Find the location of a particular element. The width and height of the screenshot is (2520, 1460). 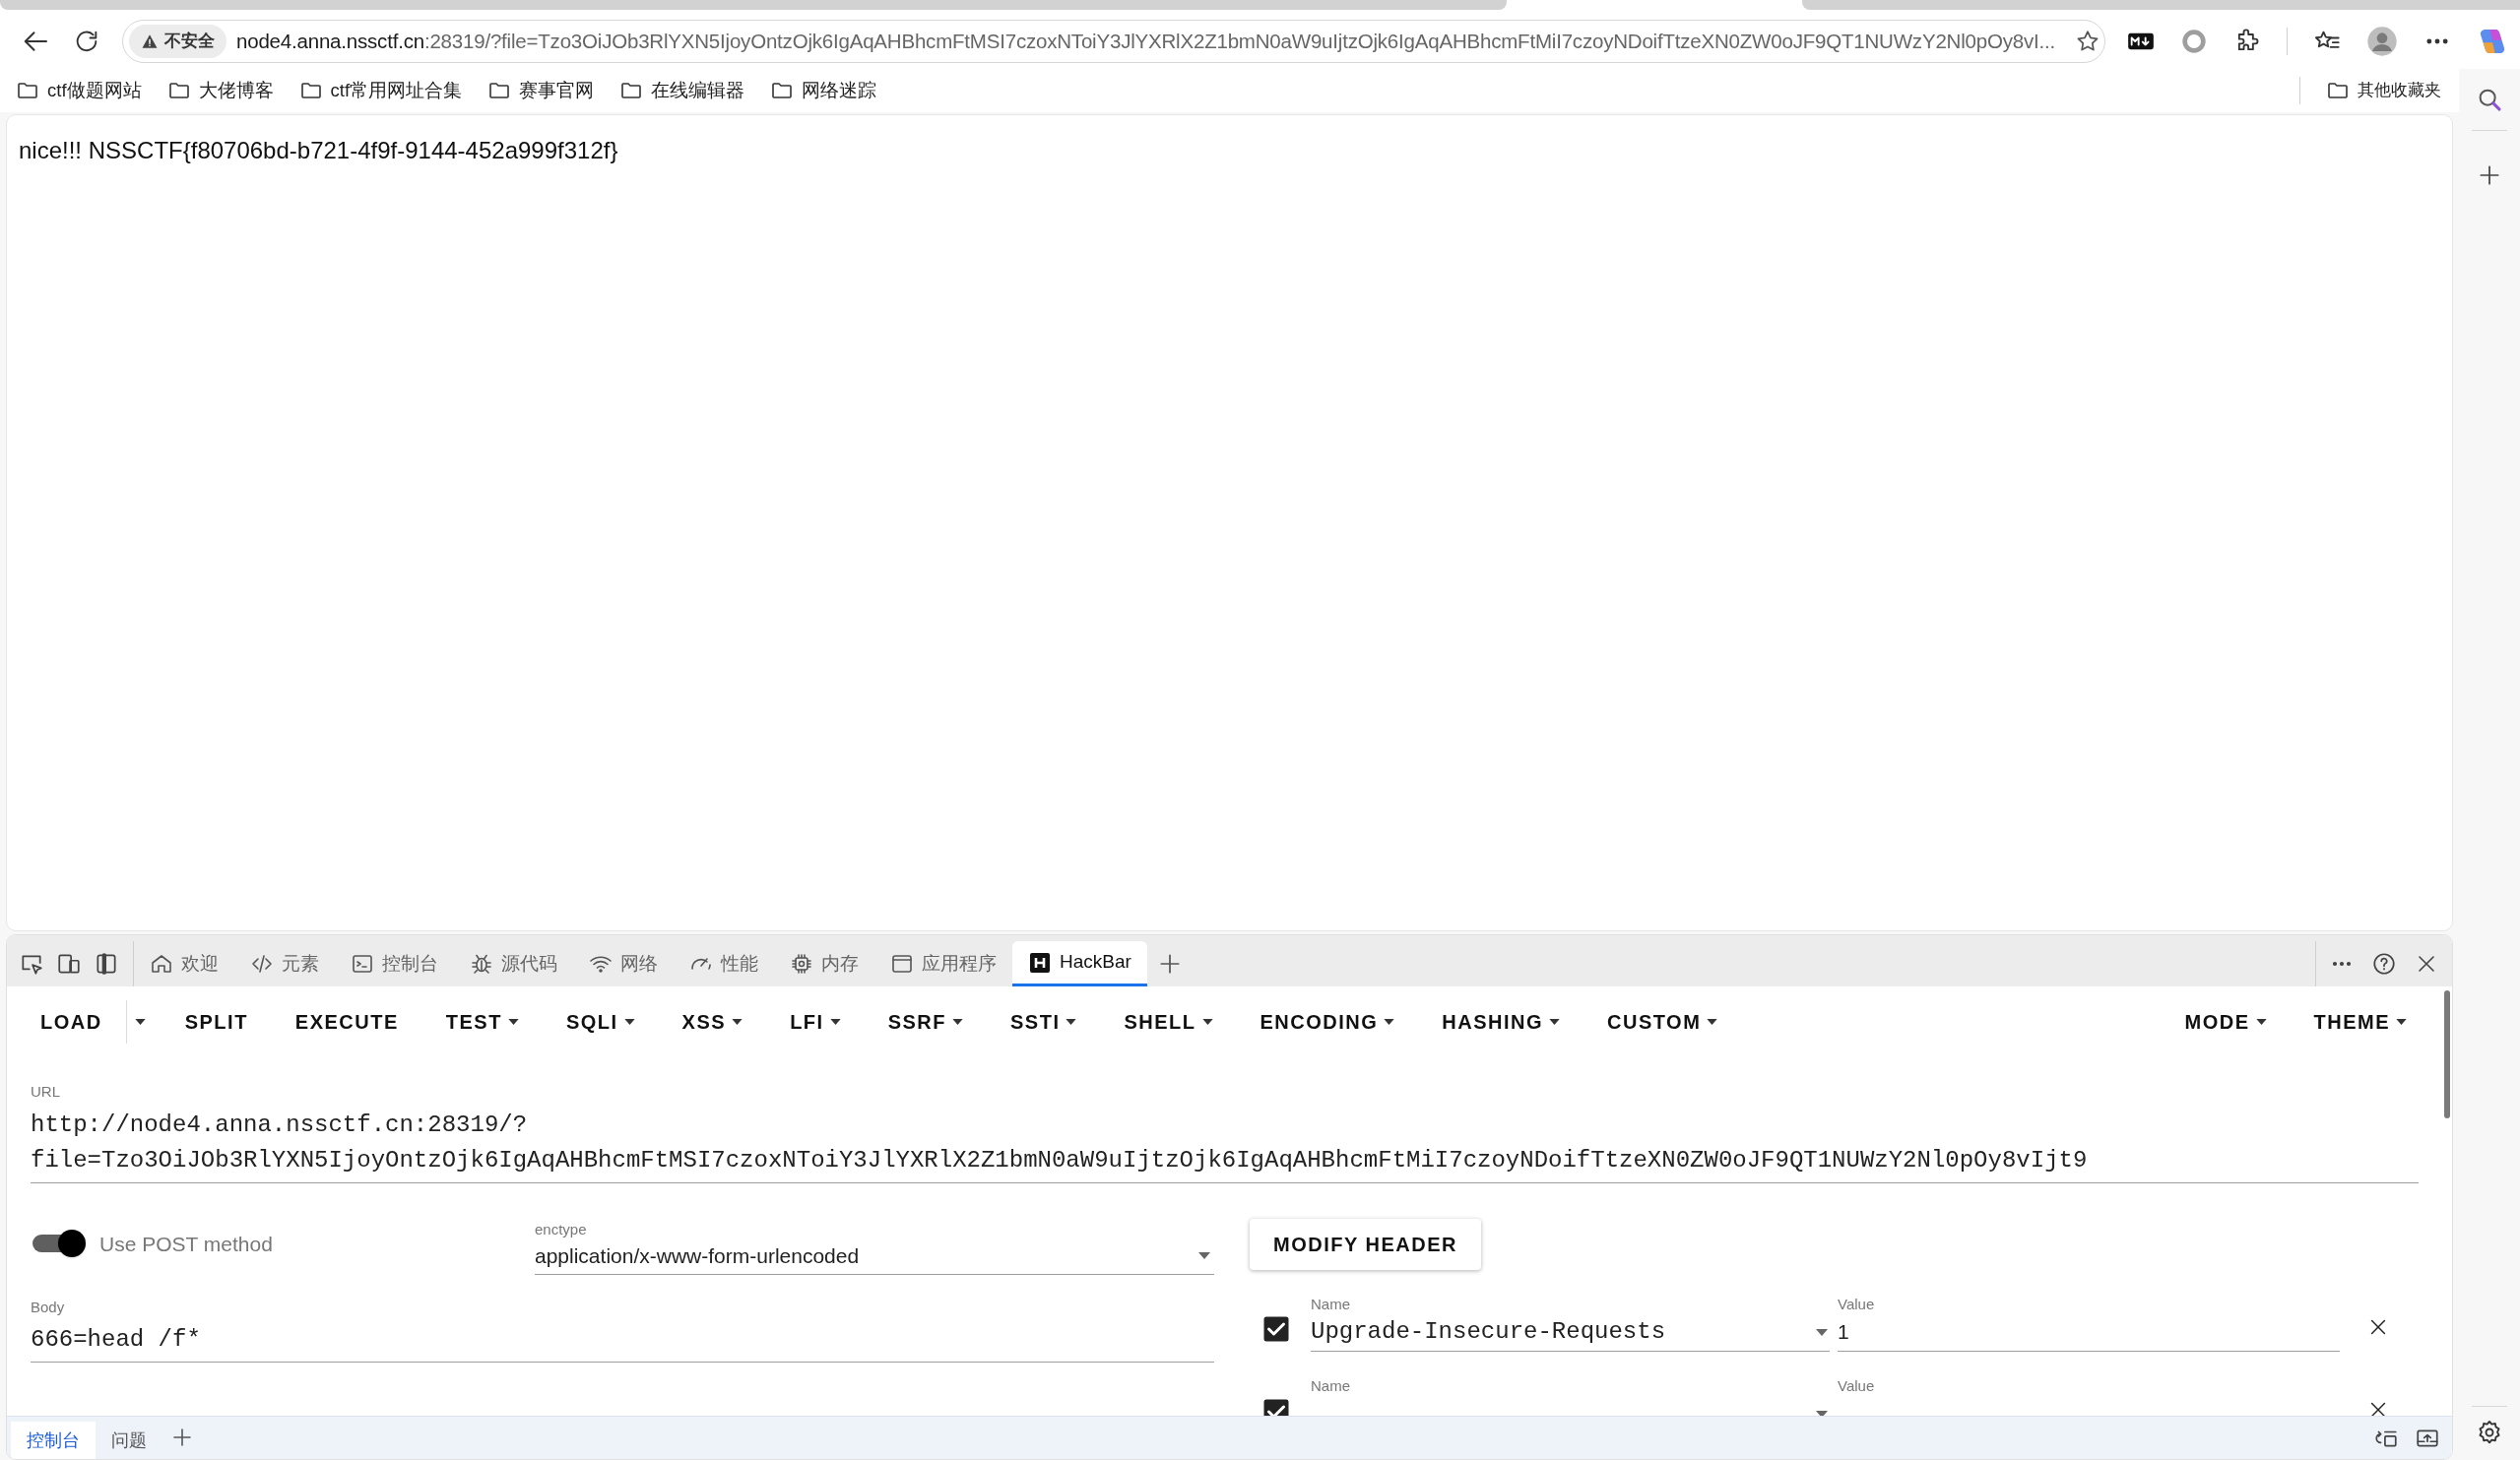

device-icon is located at coordinates (69, 964).